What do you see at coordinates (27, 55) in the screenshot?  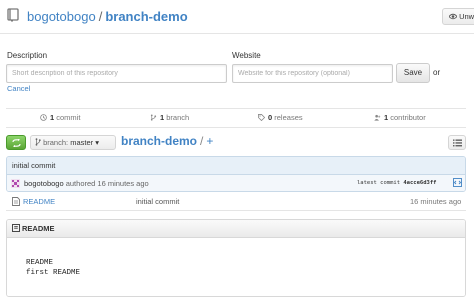 I see `description-label: Description` at bounding box center [27, 55].